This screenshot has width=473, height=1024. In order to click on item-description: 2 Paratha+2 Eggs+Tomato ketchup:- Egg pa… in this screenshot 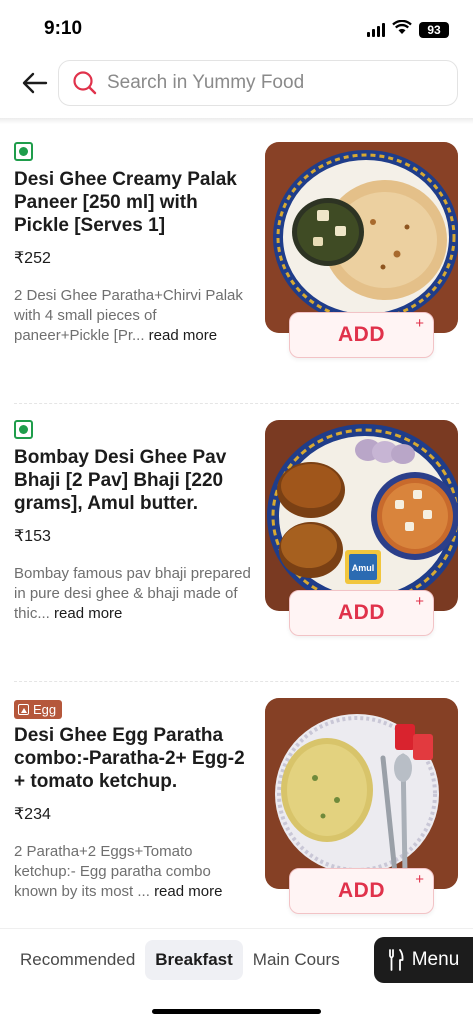, I will do `click(134, 872)`.